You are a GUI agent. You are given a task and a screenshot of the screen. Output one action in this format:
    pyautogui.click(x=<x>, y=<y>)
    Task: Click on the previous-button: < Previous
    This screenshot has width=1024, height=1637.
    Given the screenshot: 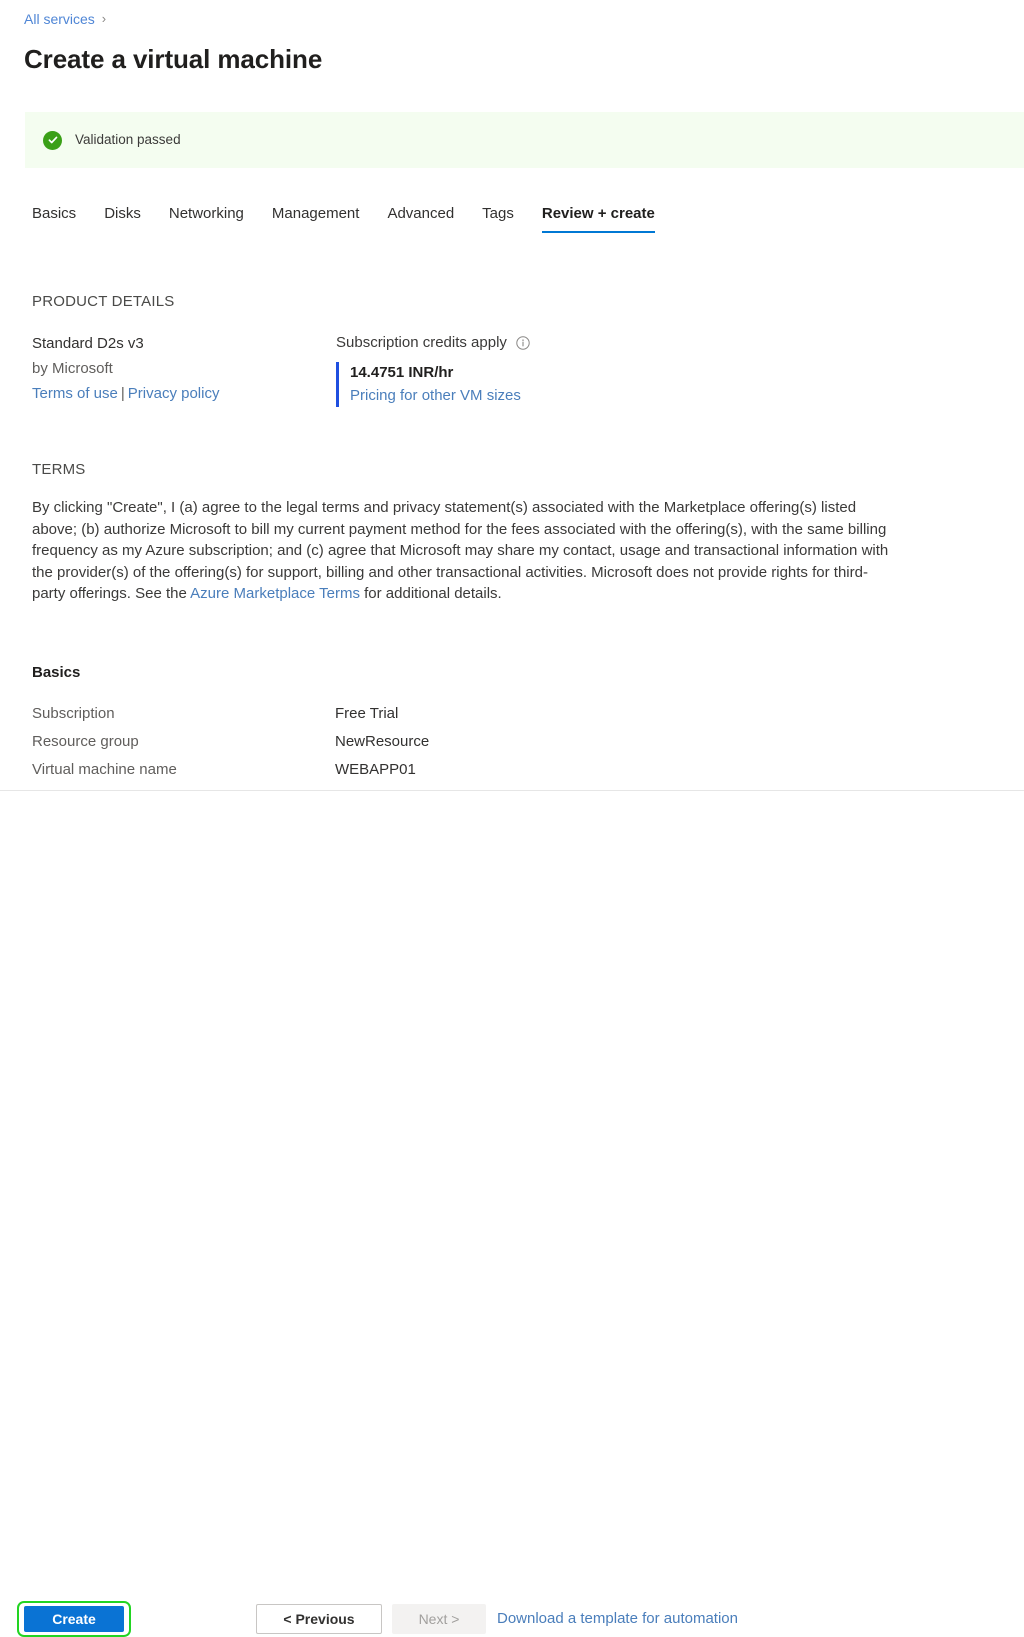 What is the action you would take?
    pyautogui.click(x=319, y=1619)
    